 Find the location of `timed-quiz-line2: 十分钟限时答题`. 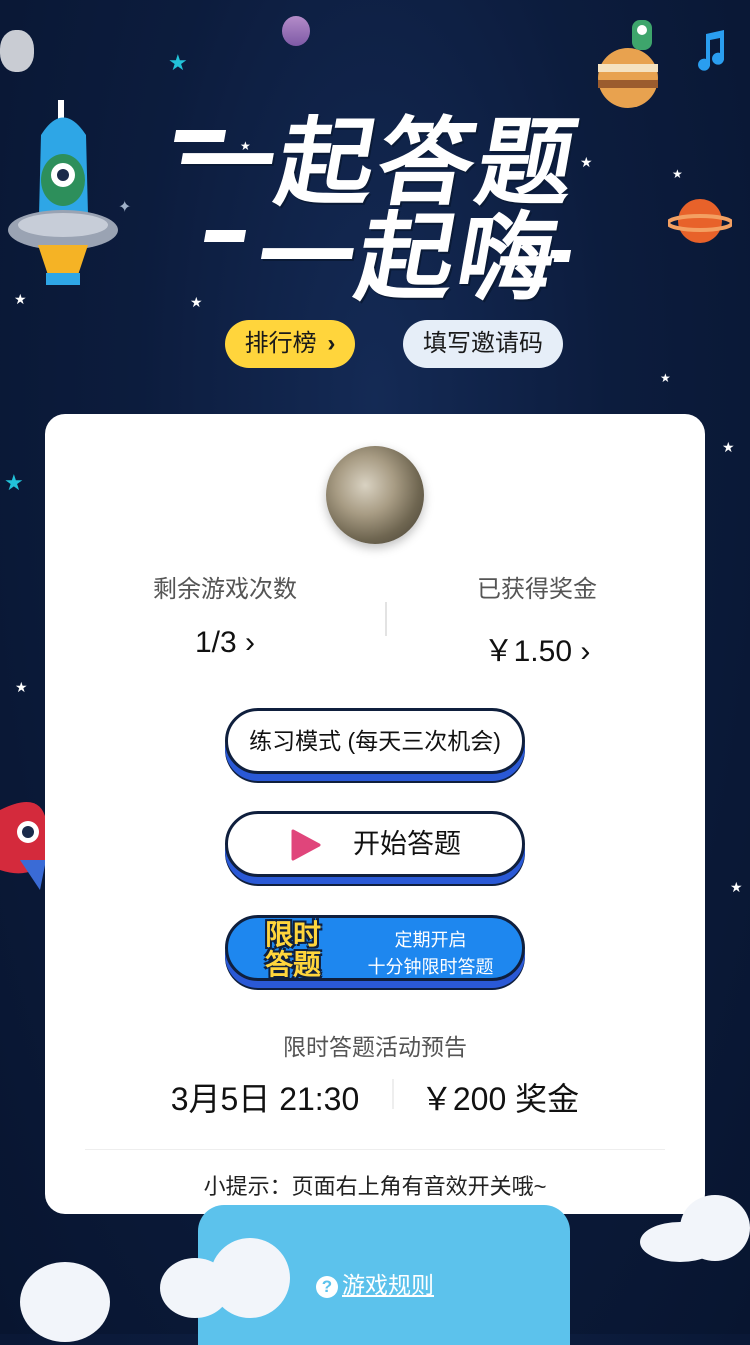

timed-quiz-line2: 十分钟限时答题 is located at coordinates (430, 967).